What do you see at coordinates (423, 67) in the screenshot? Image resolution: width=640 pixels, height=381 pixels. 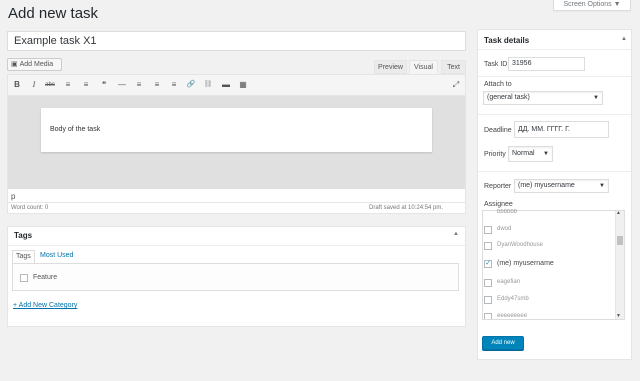 I see `tab-visual: Visual` at bounding box center [423, 67].